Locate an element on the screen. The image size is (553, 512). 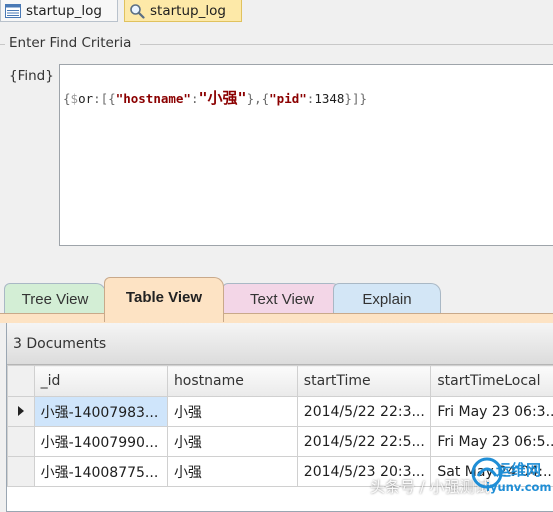
doc-tab-startup-log: startup_log is located at coordinates (59, 11).